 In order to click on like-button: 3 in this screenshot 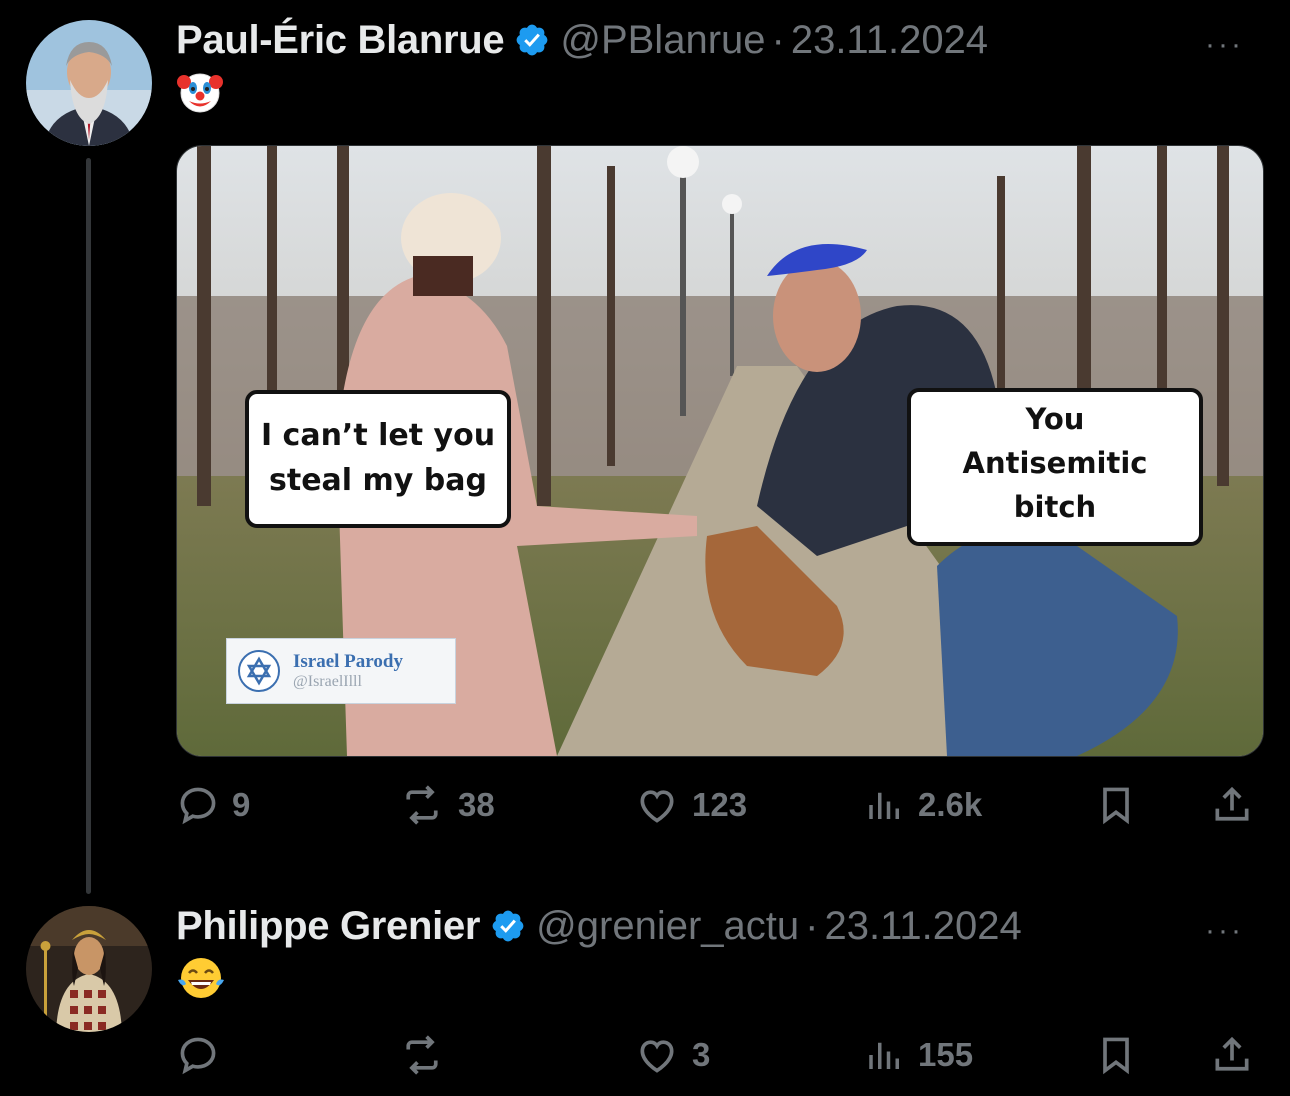, I will do `click(672, 1055)`.